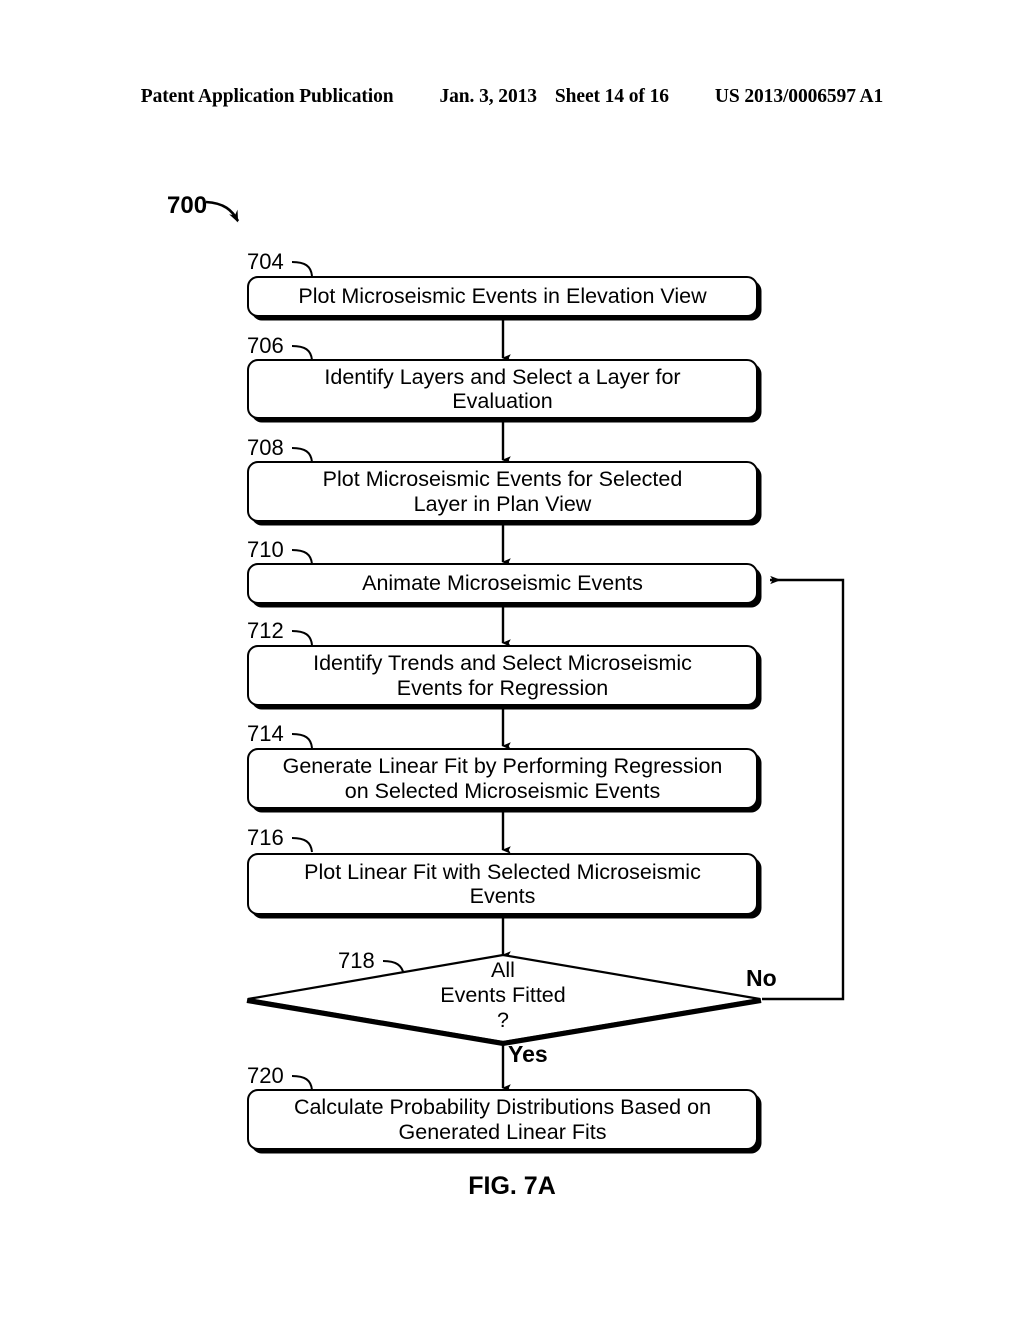 This screenshot has width=1024, height=1320. Describe the element at coordinates (528, 1054) in the screenshot. I see `branch-label-yes: Yes` at that location.